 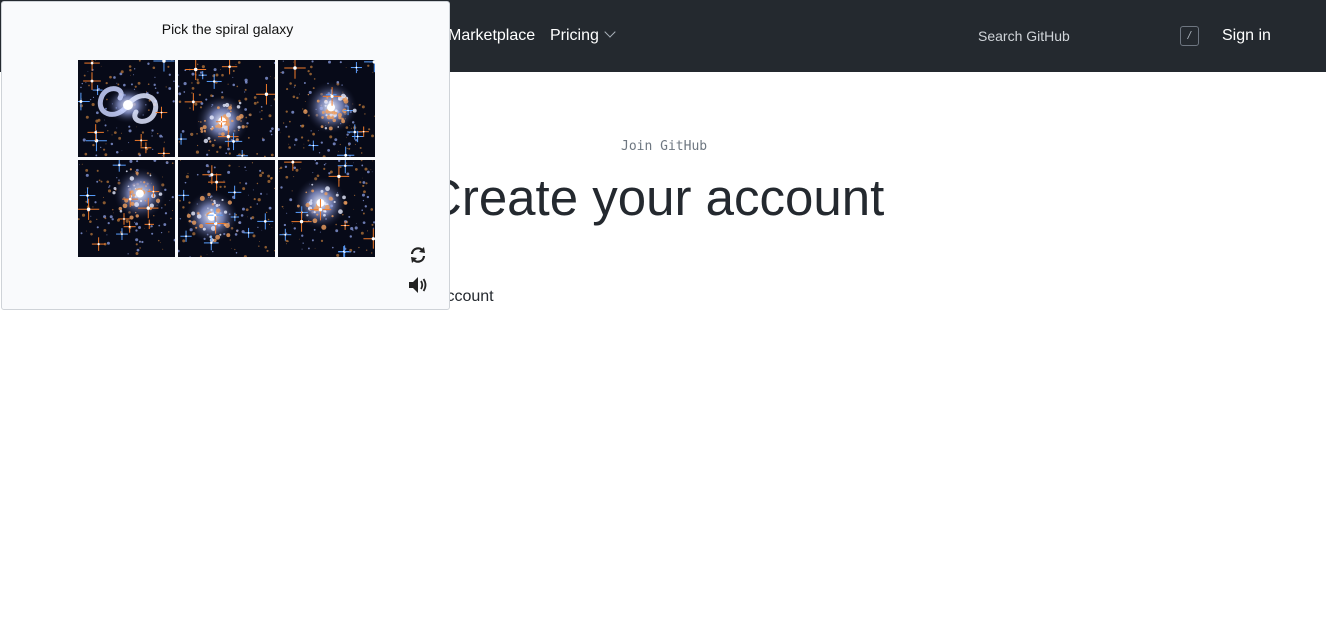 What do you see at coordinates (227, 29) in the screenshot?
I see `captcha-prompt: Pick the spiral galaxy` at bounding box center [227, 29].